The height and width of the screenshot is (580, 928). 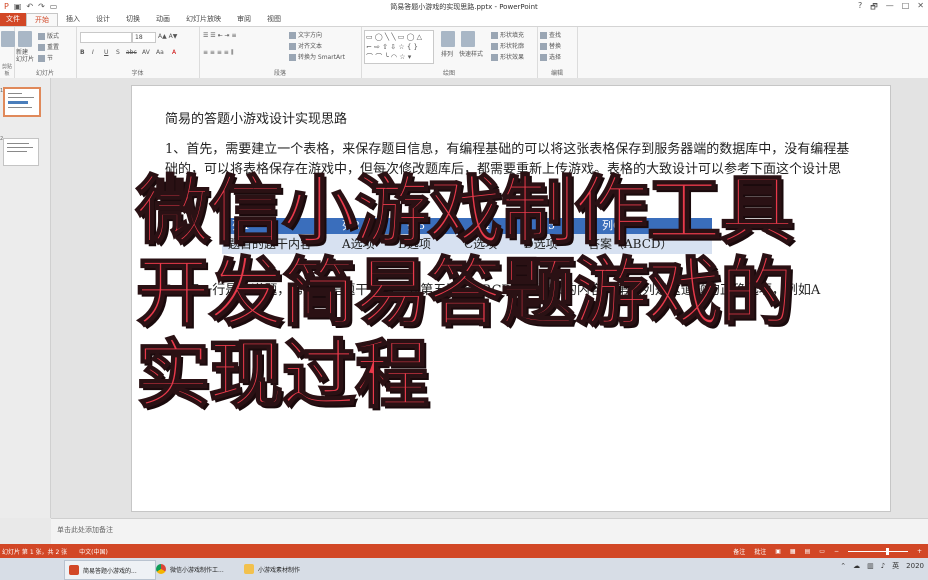 What do you see at coordinates (507, 34) in the screenshot?
I see `shape-fill-button: 形状填充` at bounding box center [507, 34].